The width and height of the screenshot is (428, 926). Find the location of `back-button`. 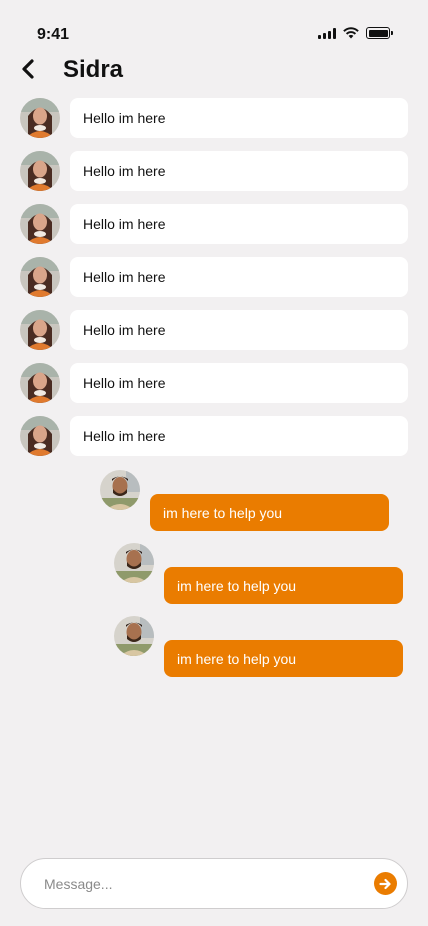

back-button is located at coordinates (28, 69).